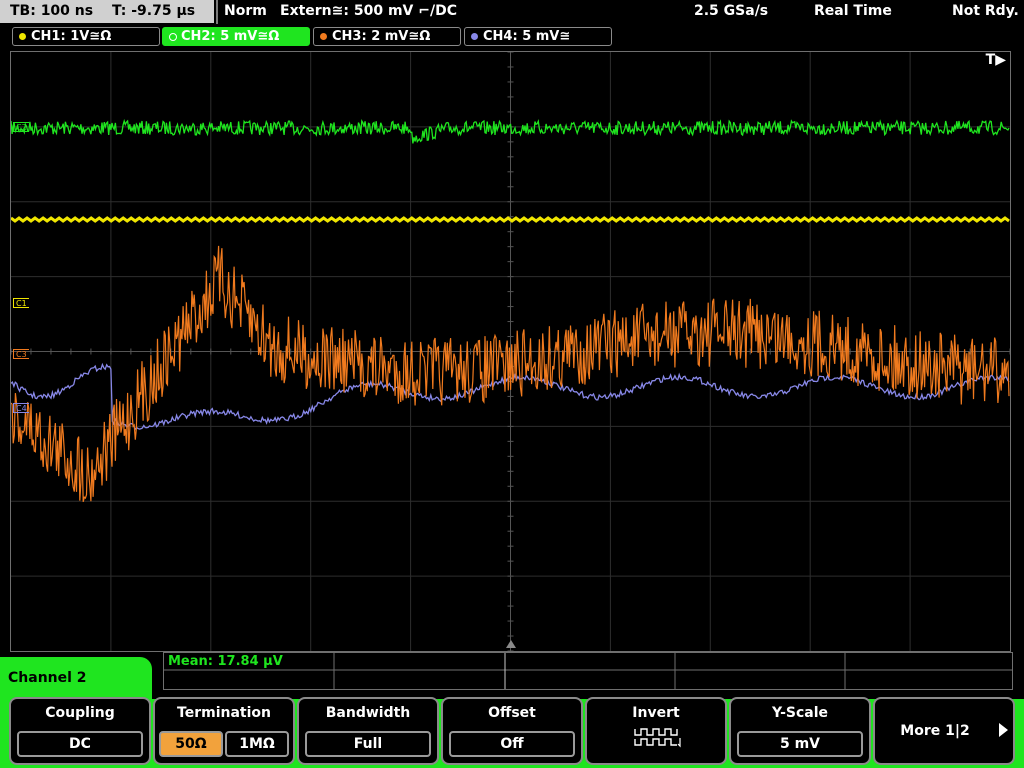 The height and width of the screenshot is (768, 1024). Describe the element at coordinates (368, 744) in the screenshot. I see `bandwidth-value: Full` at that location.